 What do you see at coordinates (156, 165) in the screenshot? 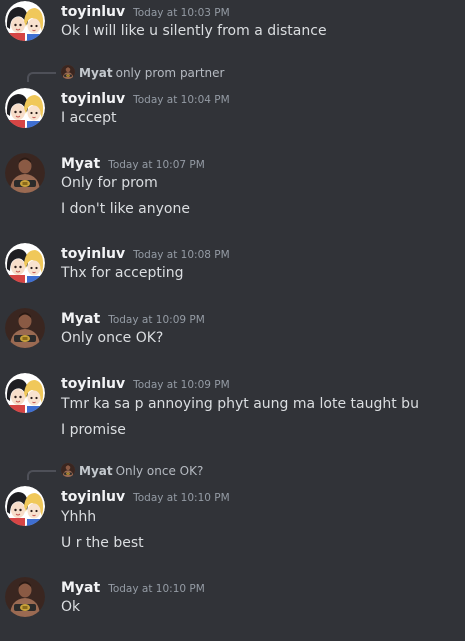
I see `timestamp: Today at 10:07 PM` at bounding box center [156, 165].